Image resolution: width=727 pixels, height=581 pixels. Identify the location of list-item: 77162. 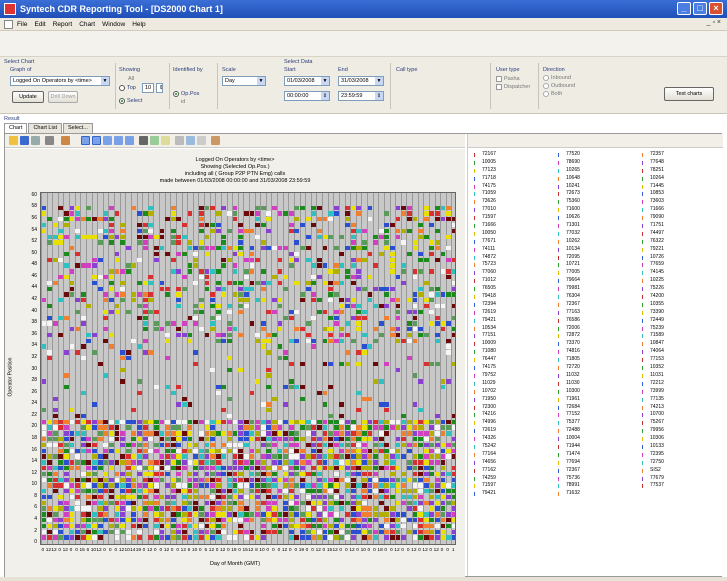
(513, 471).